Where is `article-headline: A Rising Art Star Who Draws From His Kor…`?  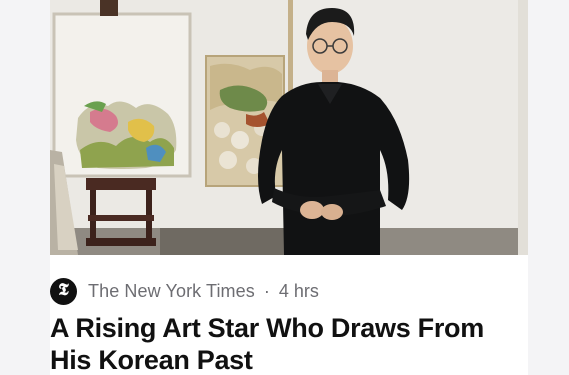 article-headline: A Rising Art Star Who Draws From His Kor… is located at coordinates (289, 343).